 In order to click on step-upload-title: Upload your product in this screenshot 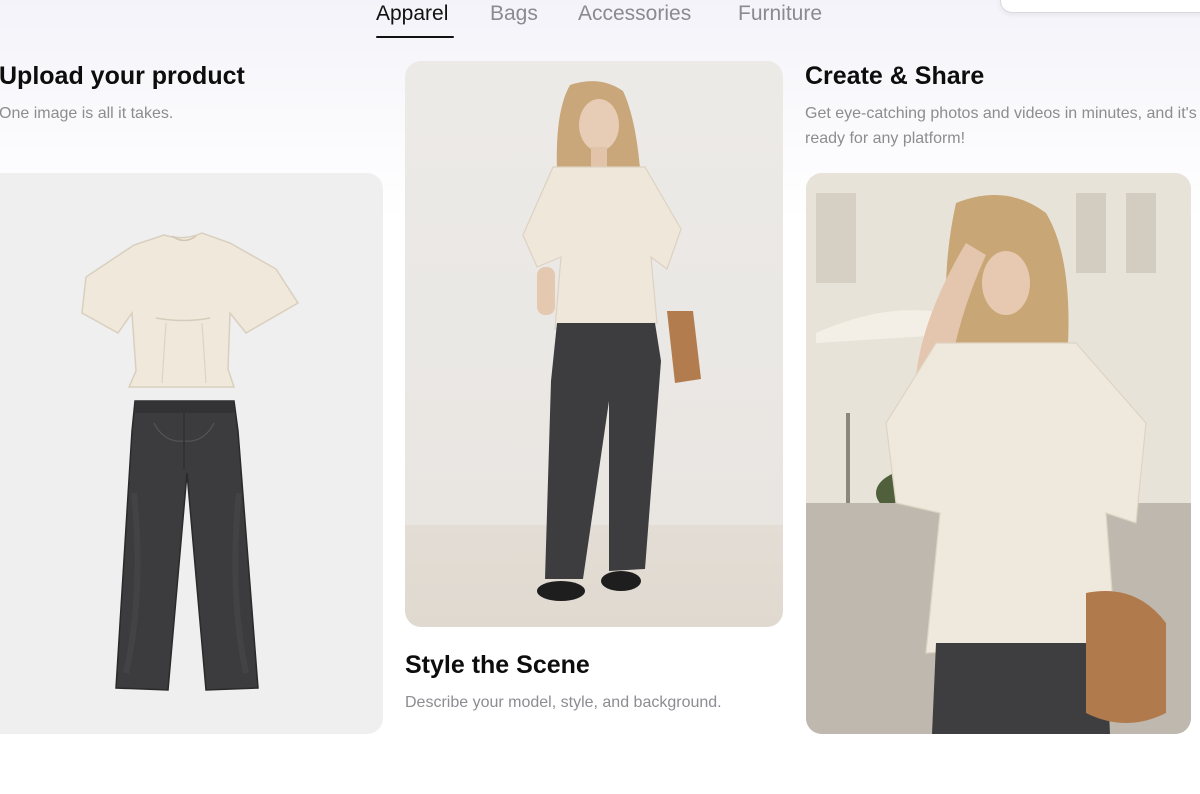, I will do `click(122, 76)`.